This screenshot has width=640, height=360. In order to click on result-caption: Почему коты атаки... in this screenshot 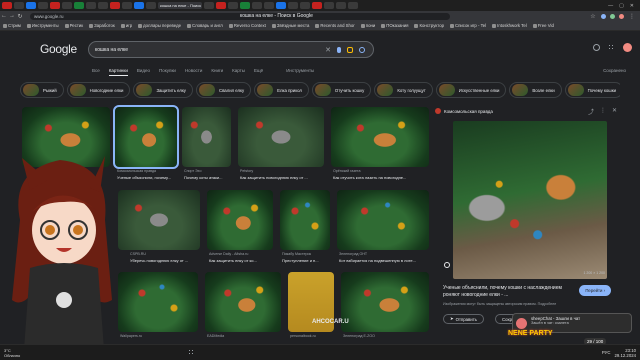, I will do `click(209, 177)`.